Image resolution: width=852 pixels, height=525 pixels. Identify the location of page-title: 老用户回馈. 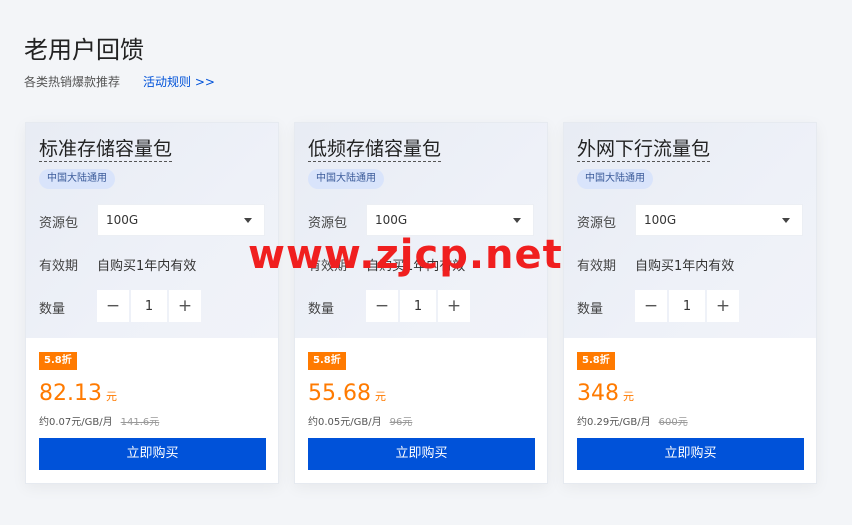
(84, 50).